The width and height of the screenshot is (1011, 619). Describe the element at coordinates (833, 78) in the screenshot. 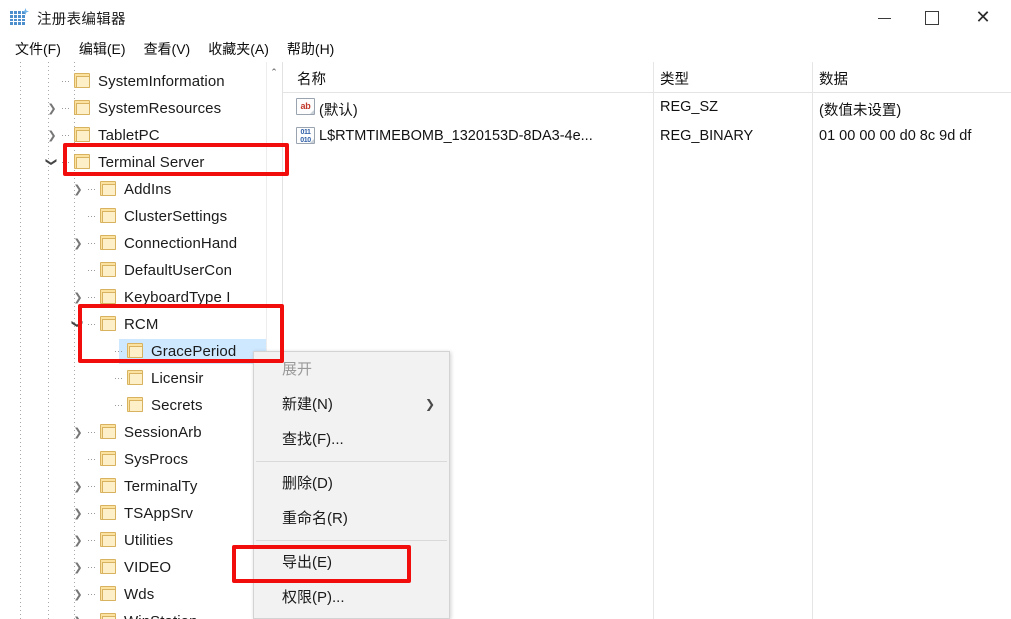

I see `column-header-data: 数据` at that location.